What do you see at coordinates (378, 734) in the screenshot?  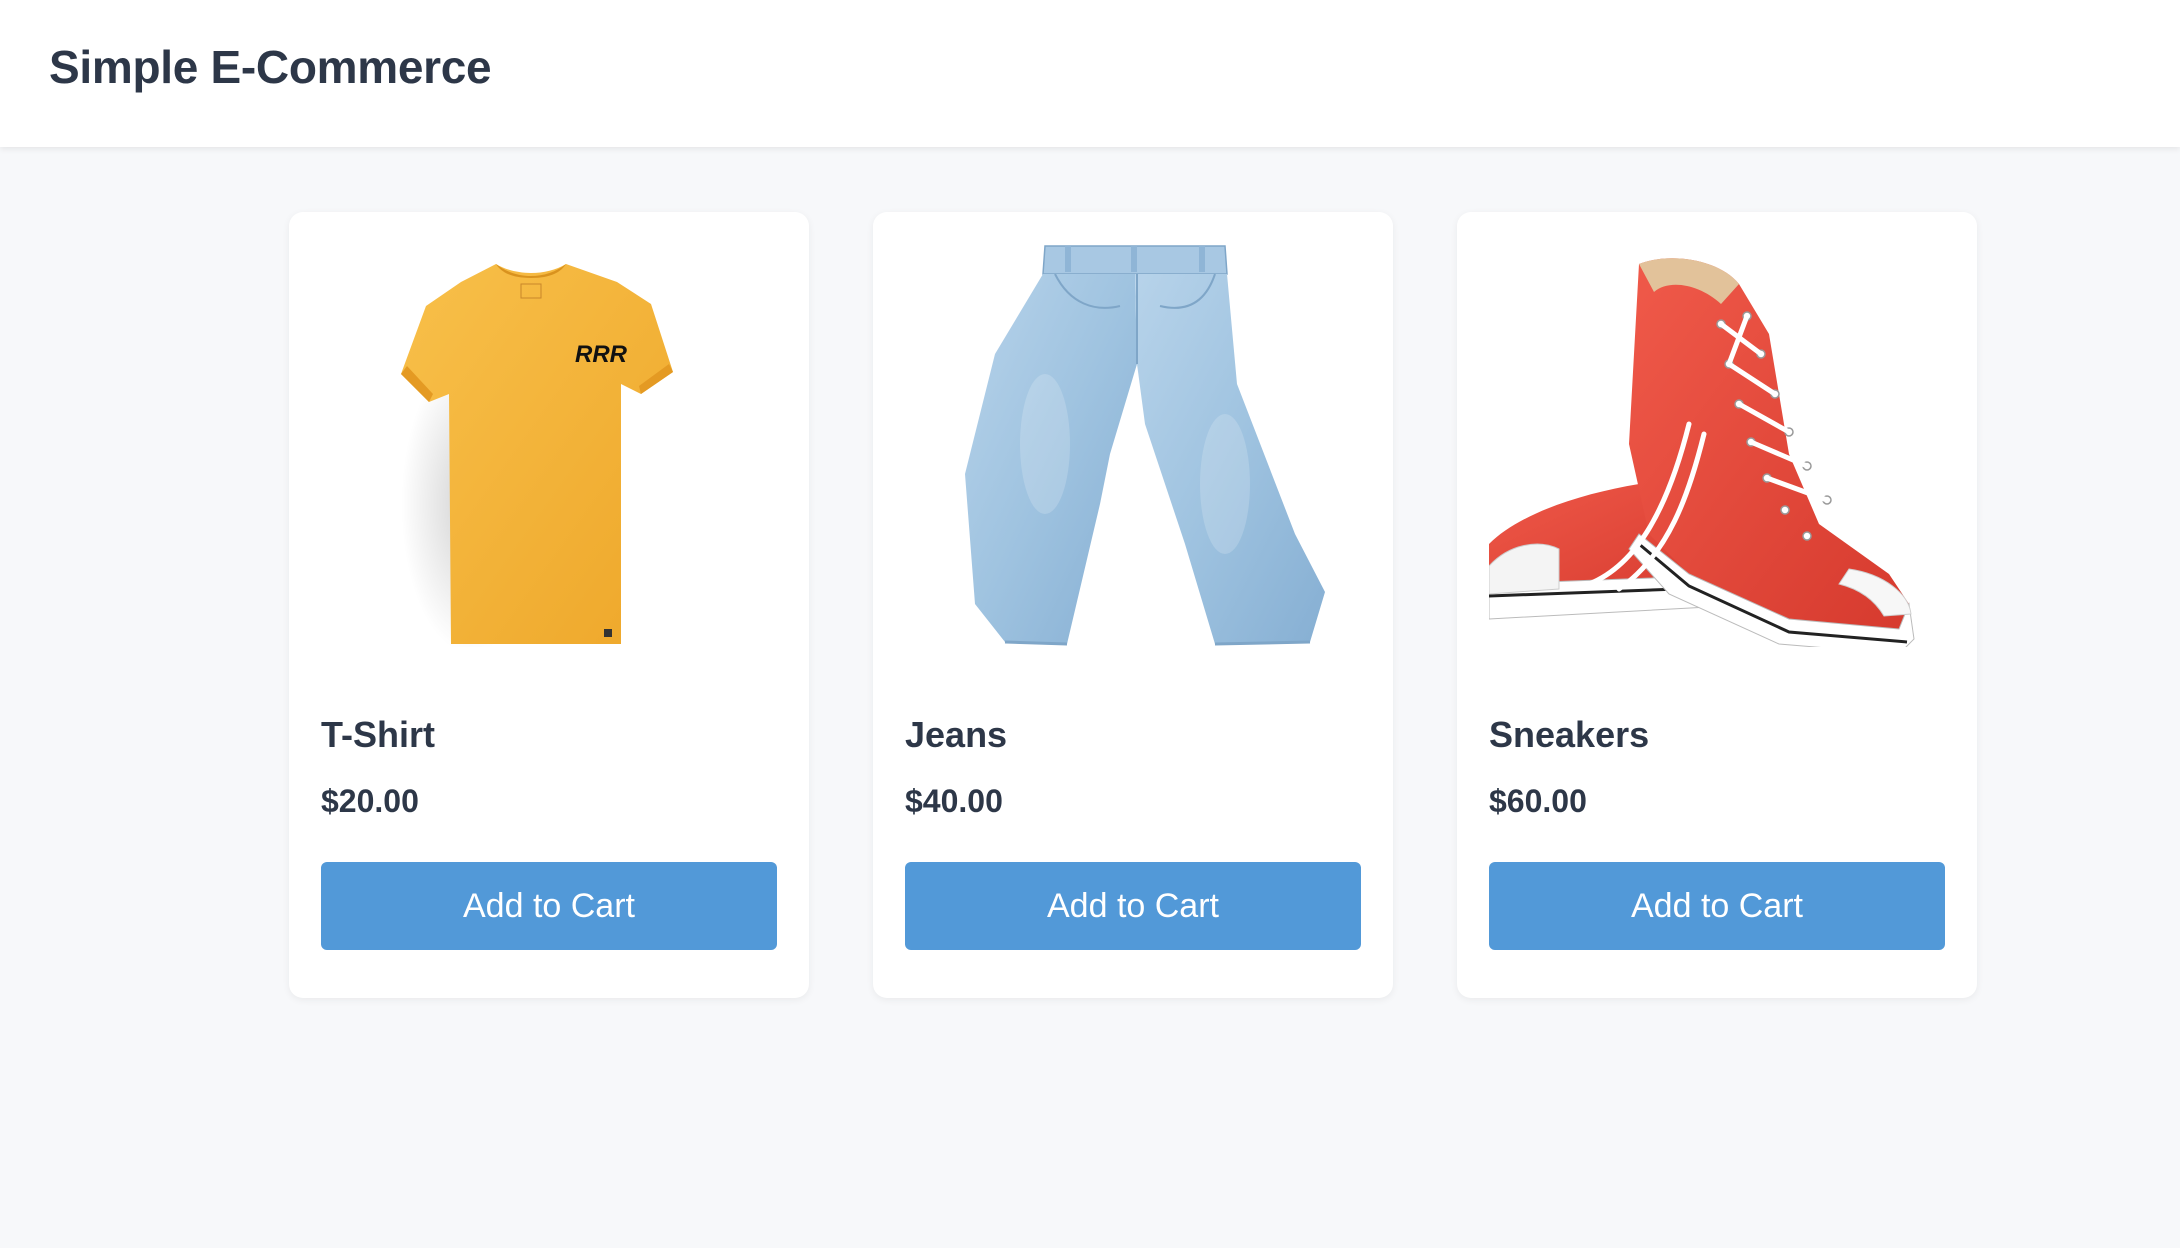 I see `product-name: T-Shirt` at bounding box center [378, 734].